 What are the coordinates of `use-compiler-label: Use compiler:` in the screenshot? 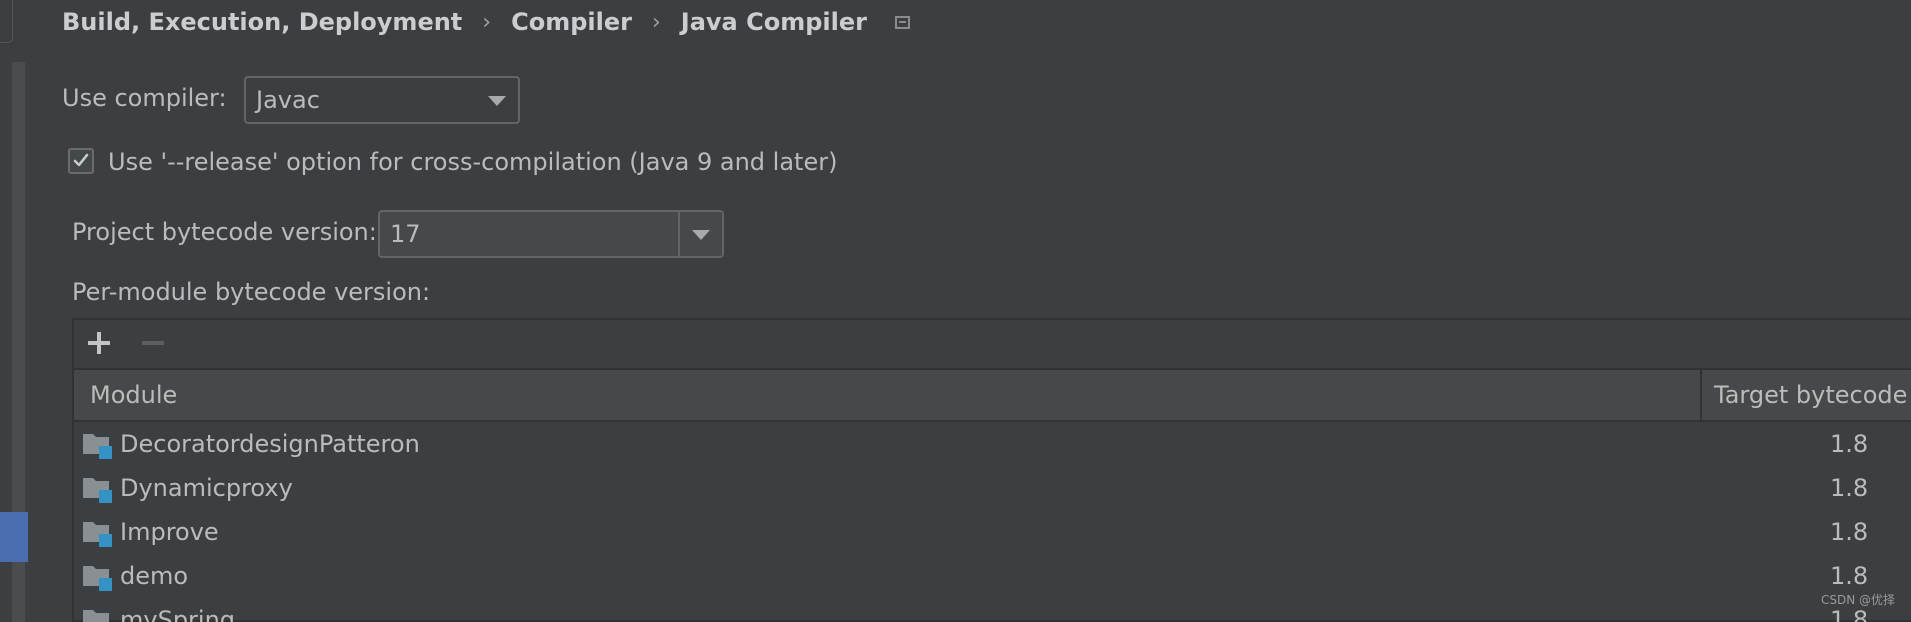 It's located at (144, 98).